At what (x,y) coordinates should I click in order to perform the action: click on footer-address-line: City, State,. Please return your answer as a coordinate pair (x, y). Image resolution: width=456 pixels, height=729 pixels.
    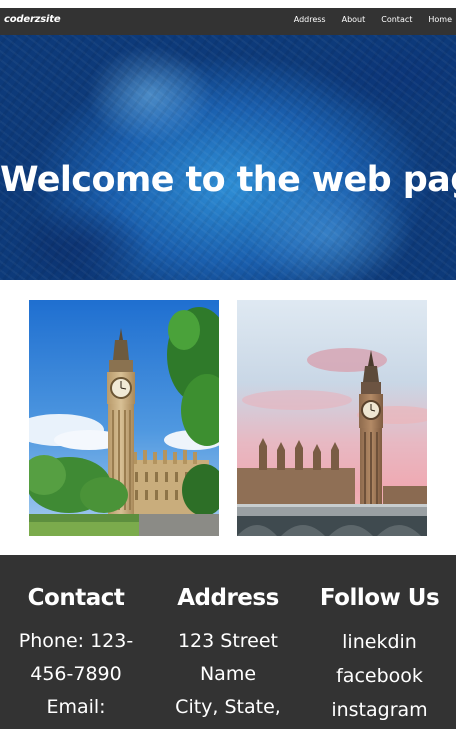
    Looking at the image, I should click on (228, 707).